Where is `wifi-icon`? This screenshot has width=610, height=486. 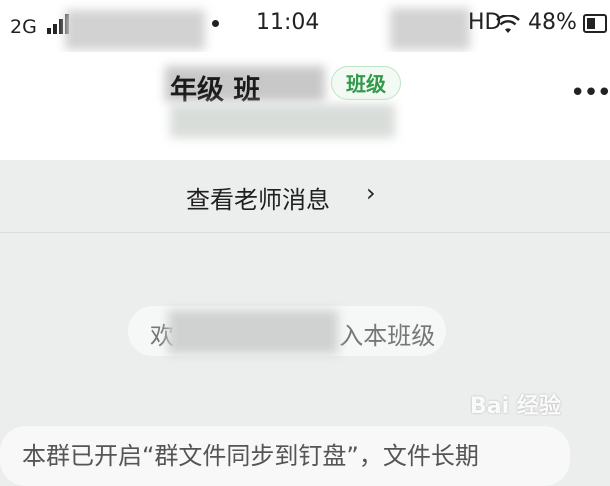
wifi-icon is located at coordinates (508, 24).